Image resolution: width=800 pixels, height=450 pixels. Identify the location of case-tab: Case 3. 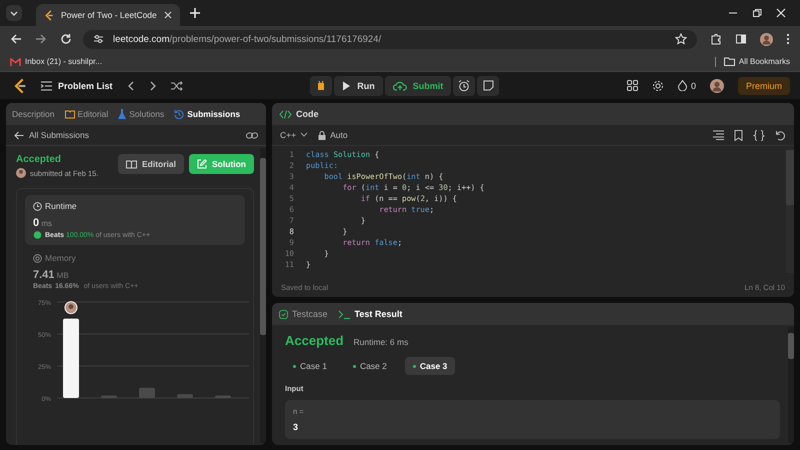
(430, 366).